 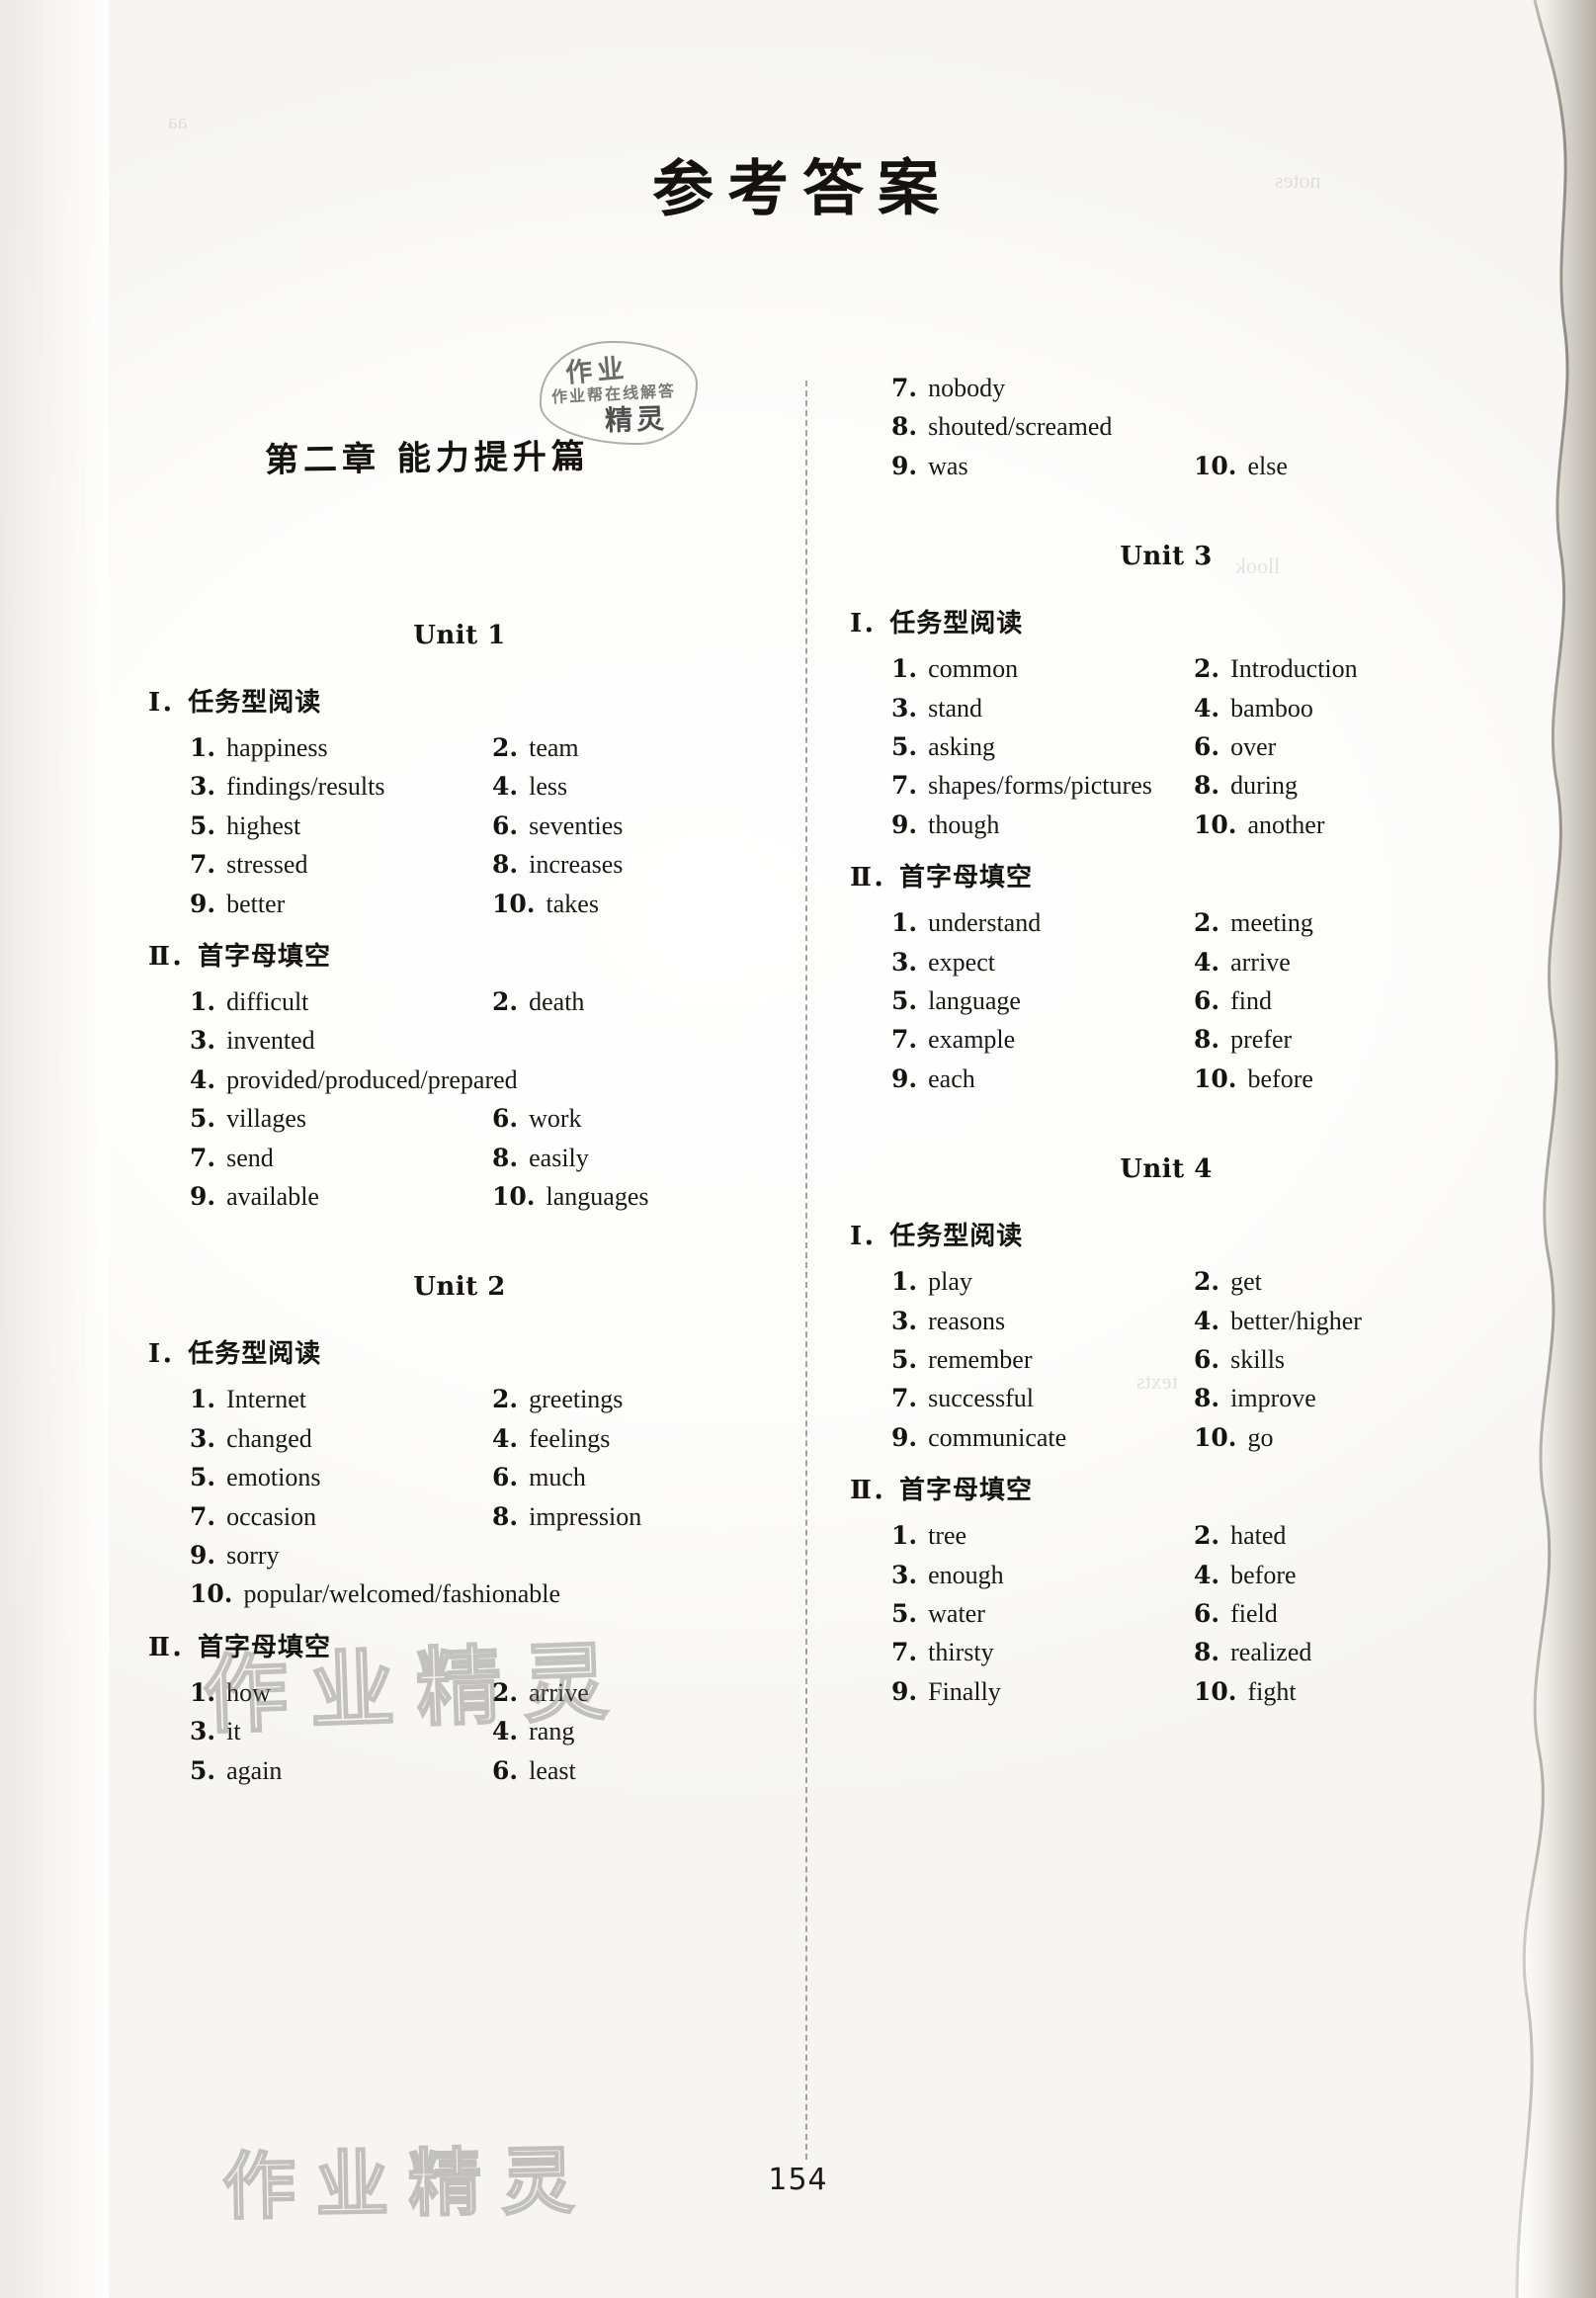 I want to click on answer-text: tree, so click(x=947, y=1536).